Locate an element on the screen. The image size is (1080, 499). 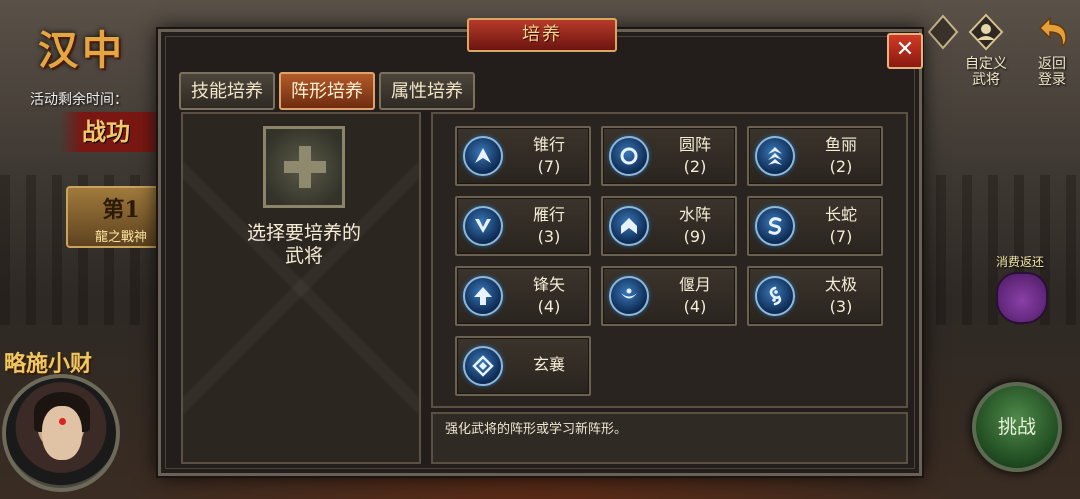
formation-name: 雁行 is located at coordinates (548, 214).